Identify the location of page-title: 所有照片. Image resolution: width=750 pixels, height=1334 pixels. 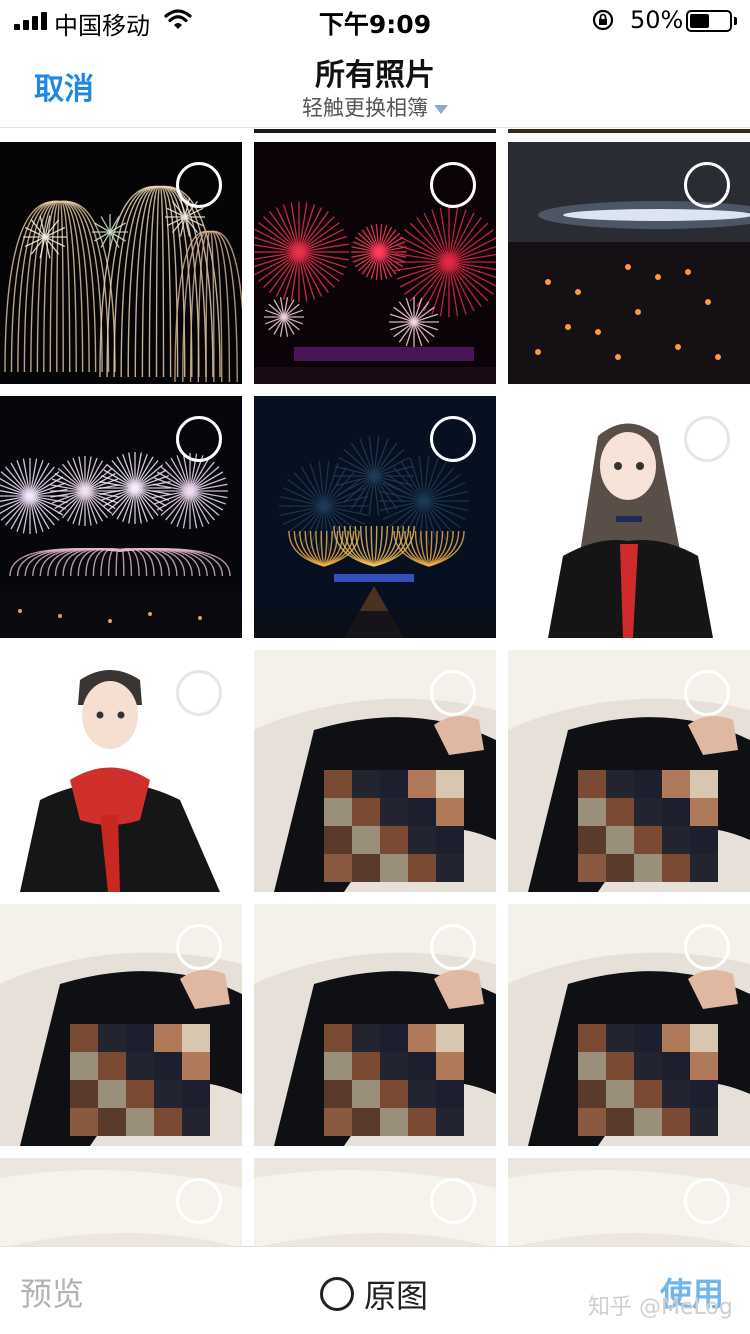
(375, 75).